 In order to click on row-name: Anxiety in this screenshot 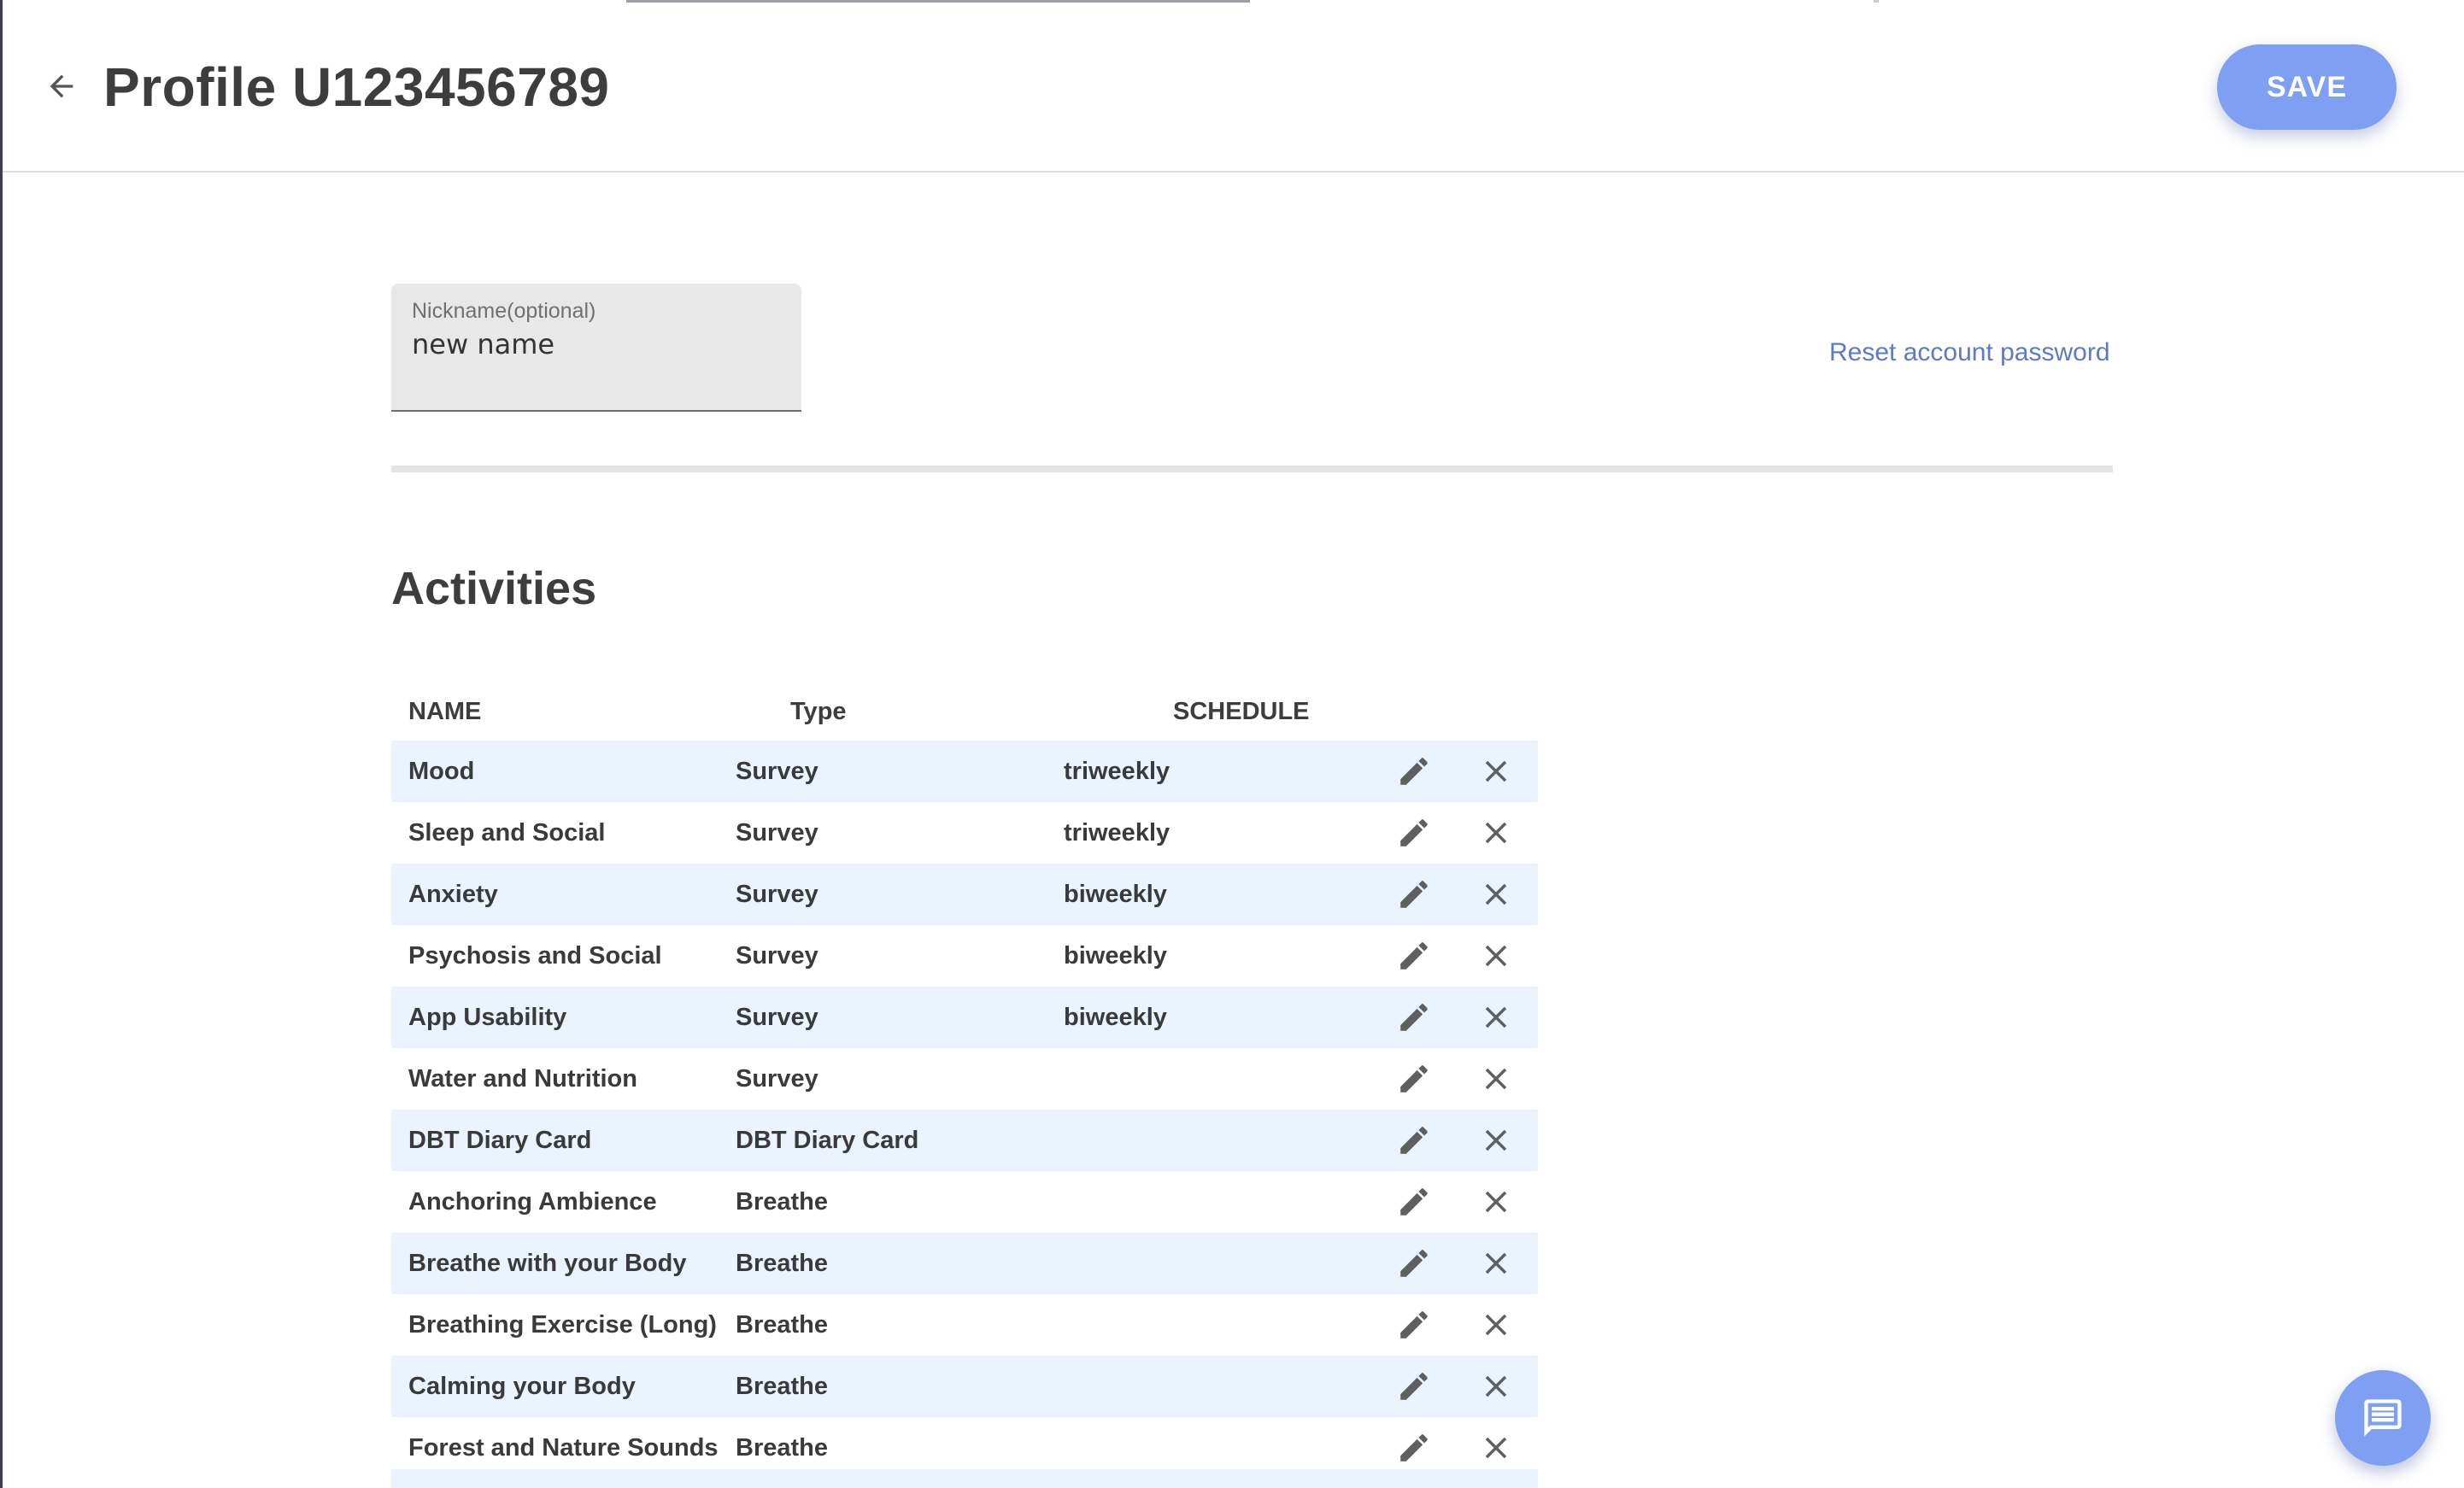, I will do `click(453, 894)`.